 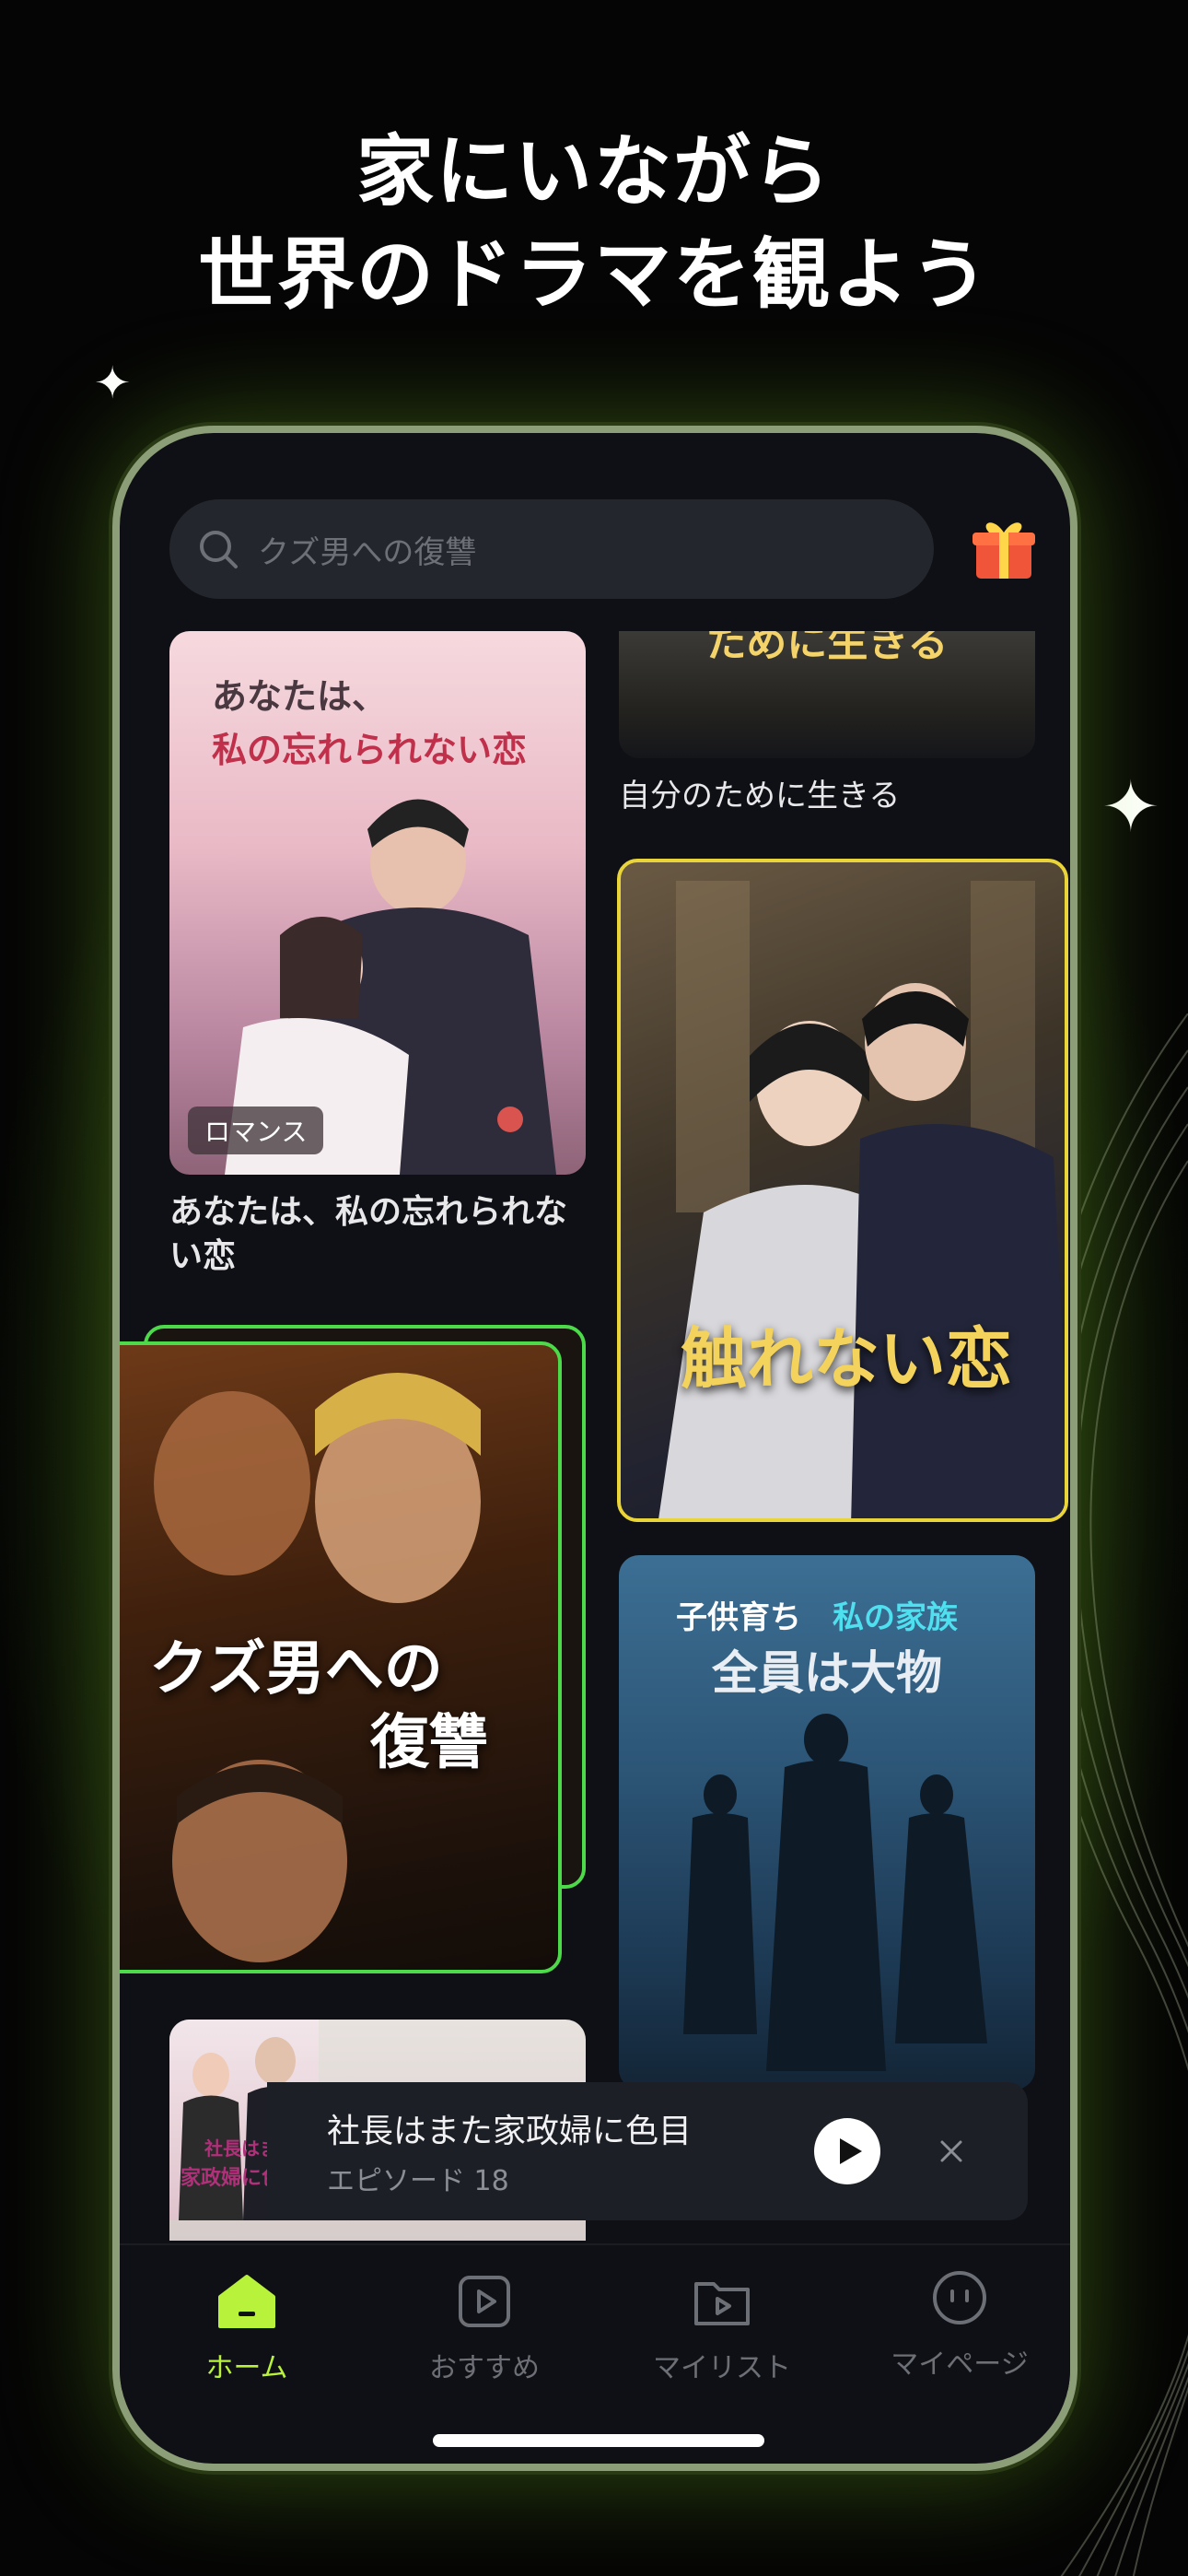 I want to click on tab-recommended: おすすめ, so click(x=485, y=2329).